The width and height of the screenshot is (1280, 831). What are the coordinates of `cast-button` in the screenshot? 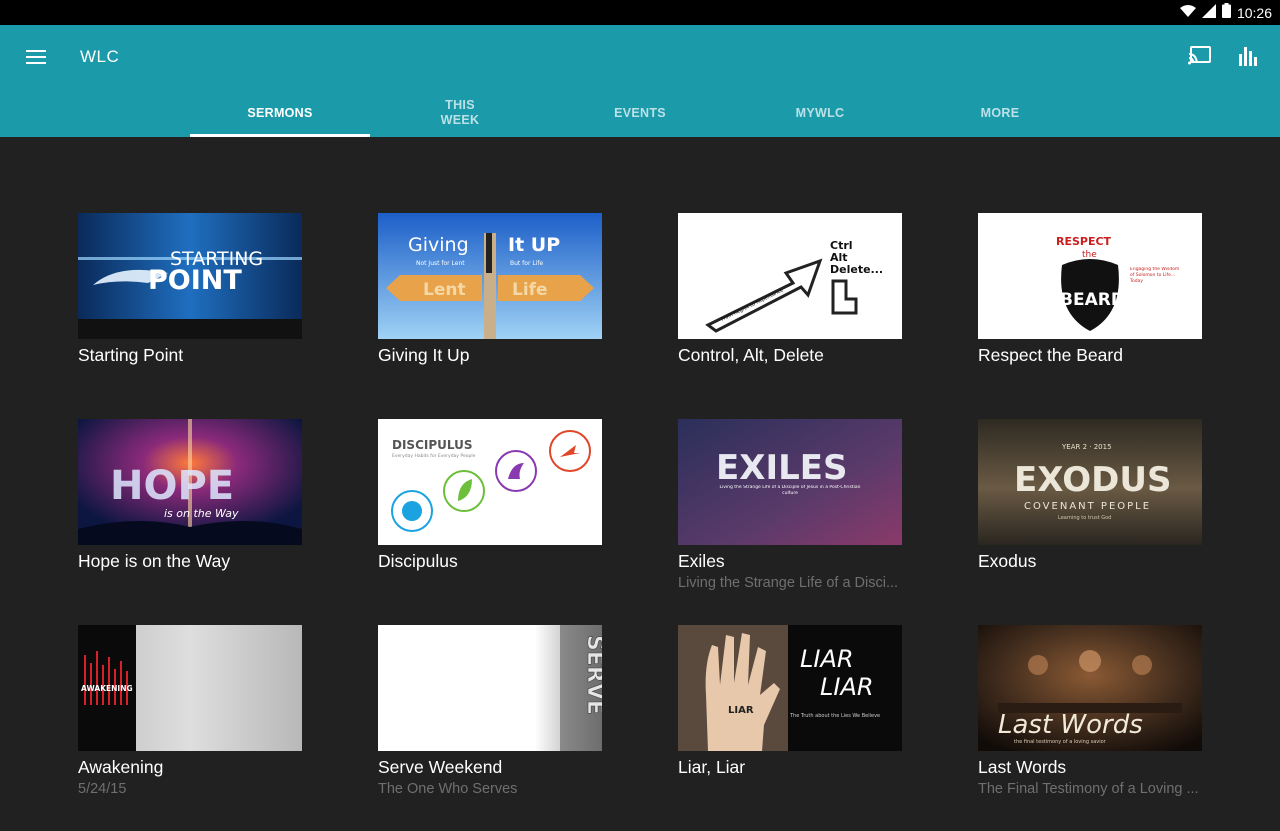 It's located at (1200, 58).